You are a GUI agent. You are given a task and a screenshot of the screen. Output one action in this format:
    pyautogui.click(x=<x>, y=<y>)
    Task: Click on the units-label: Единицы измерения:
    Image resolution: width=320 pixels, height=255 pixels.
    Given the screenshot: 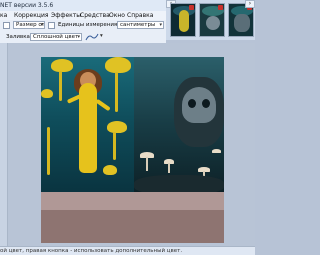 What is the action you would take?
    pyautogui.click(x=89, y=25)
    